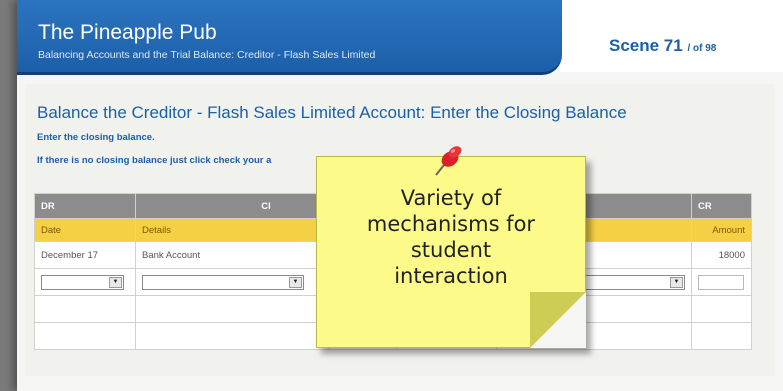 Image resolution: width=783 pixels, height=391 pixels. What do you see at coordinates (82, 282) in the screenshot?
I see `date-select: ▼` at bounding box center [82, 282].